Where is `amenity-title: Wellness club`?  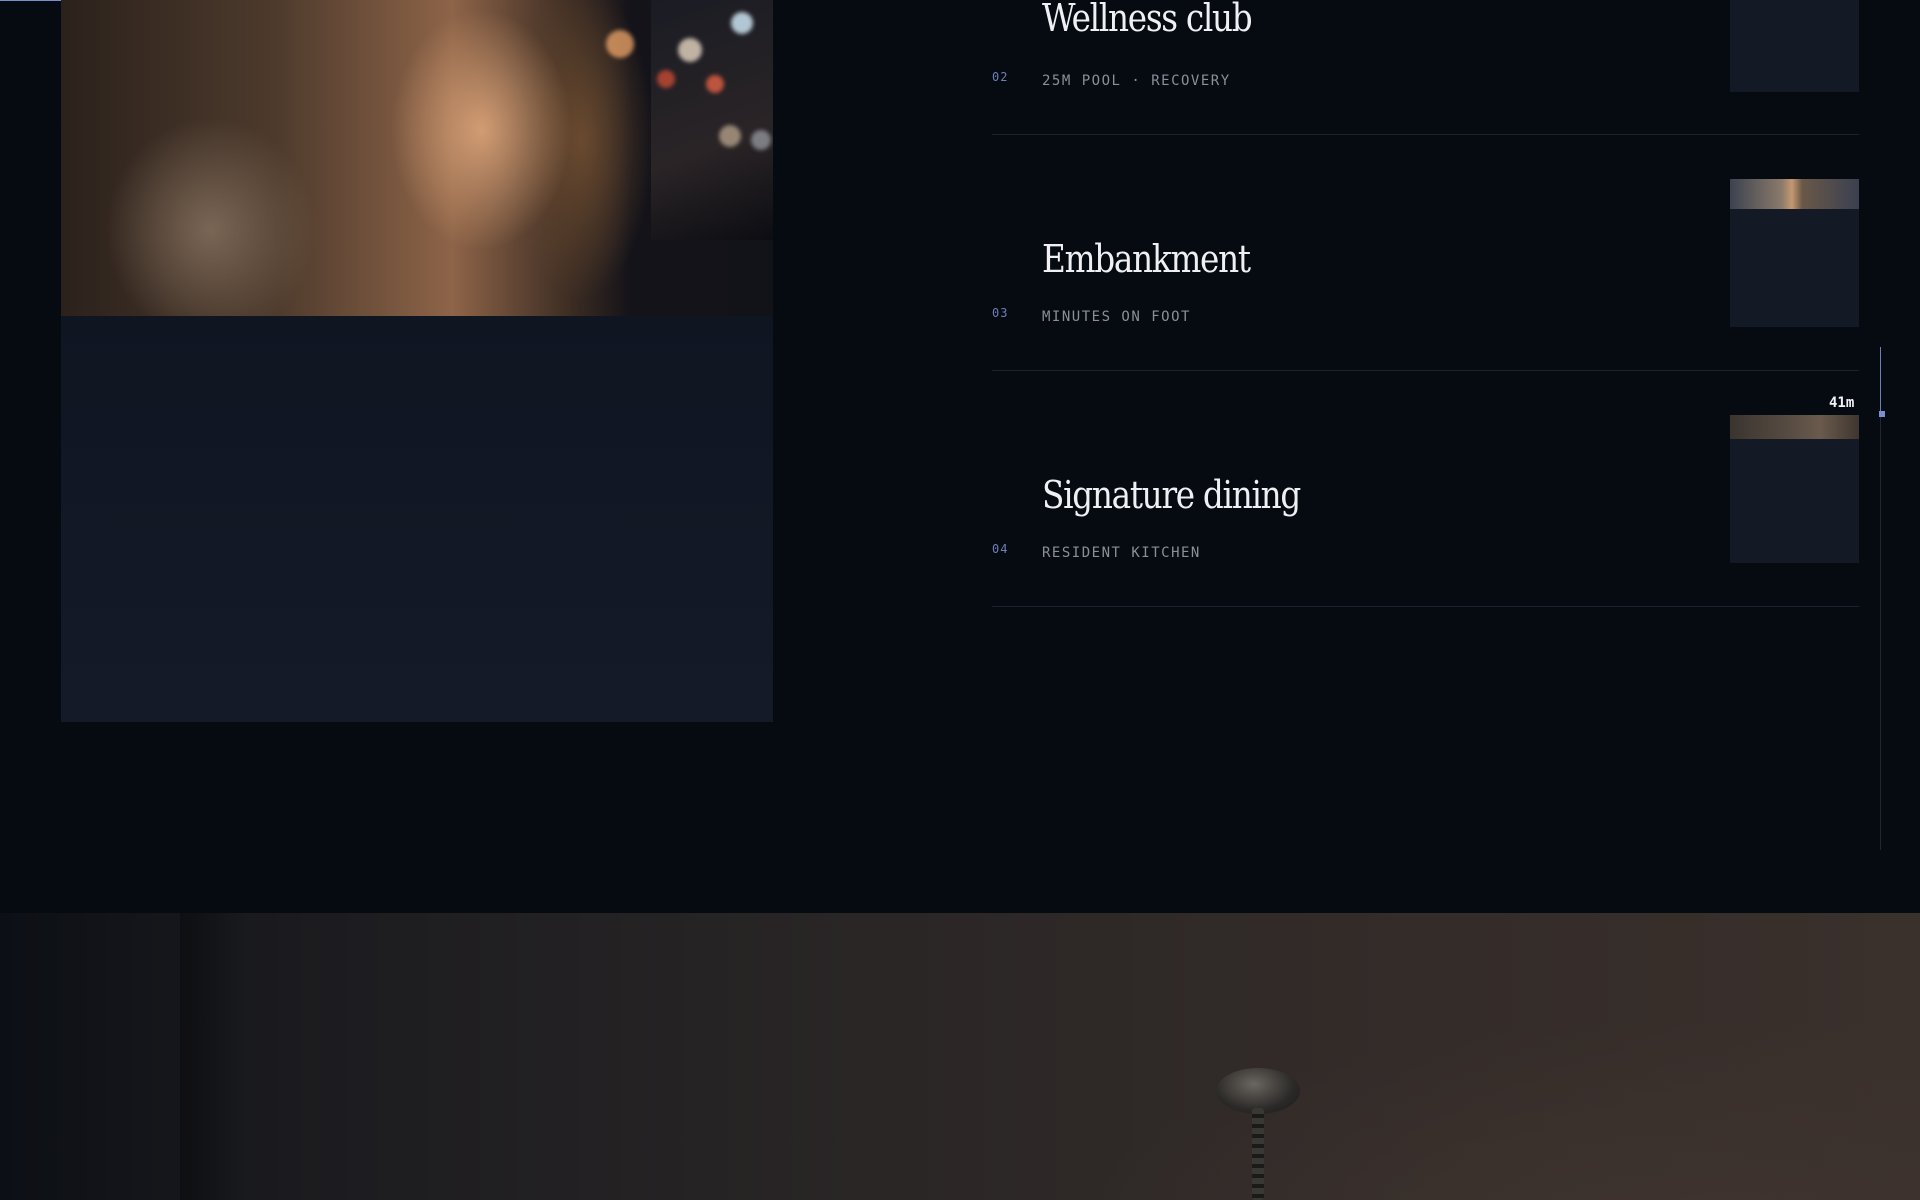 amenity-title: Wellness club is located at coordinates (1147, 20).